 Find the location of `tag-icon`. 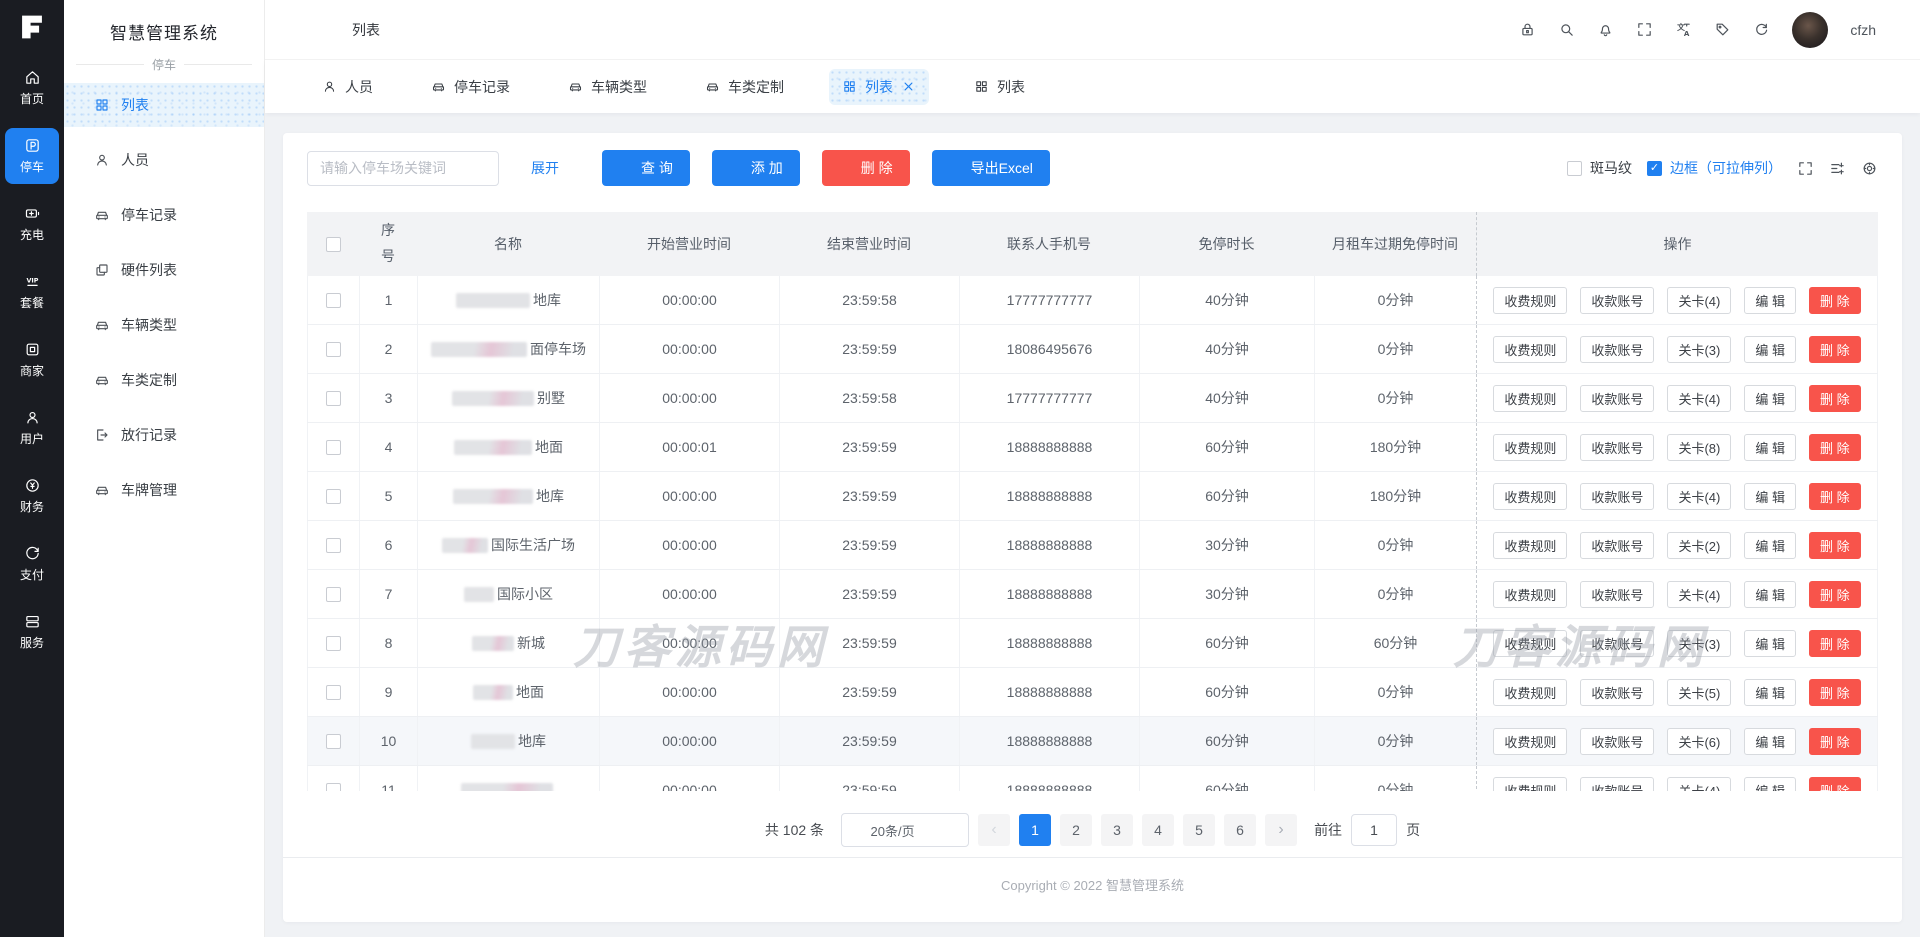

tag-icon is located at coordinates (1722, 29).